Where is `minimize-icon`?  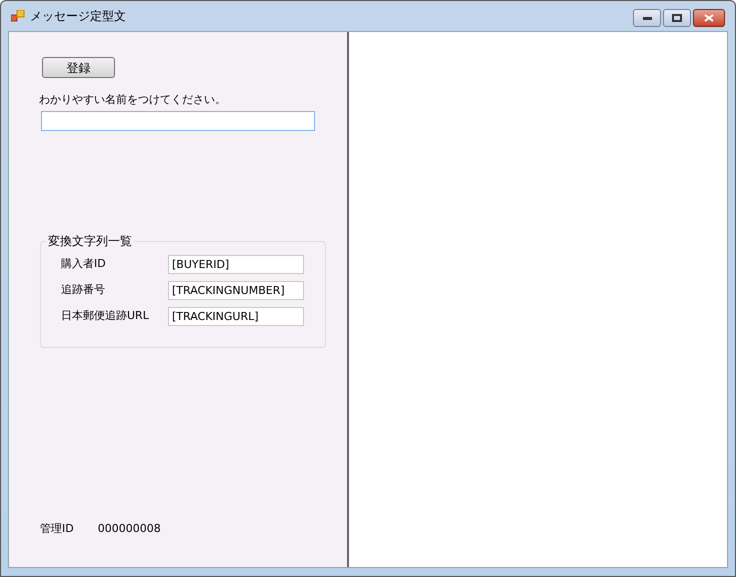
minimize-icon is located at coordinates (647, 18).